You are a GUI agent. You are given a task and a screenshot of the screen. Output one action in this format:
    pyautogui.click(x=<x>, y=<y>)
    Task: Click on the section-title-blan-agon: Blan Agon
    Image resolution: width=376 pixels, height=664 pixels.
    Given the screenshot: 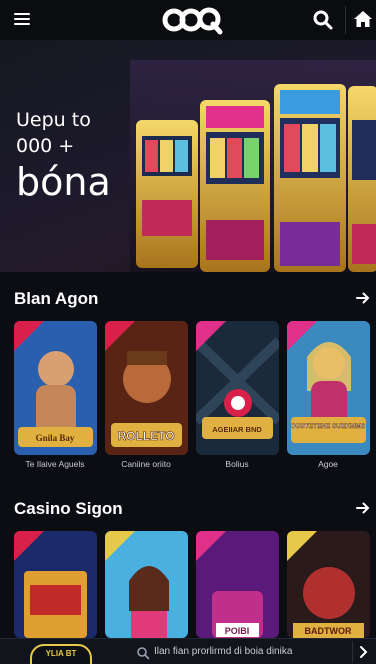 What is the action you would take?
    pyautogui.click(x=56, y=298)
    